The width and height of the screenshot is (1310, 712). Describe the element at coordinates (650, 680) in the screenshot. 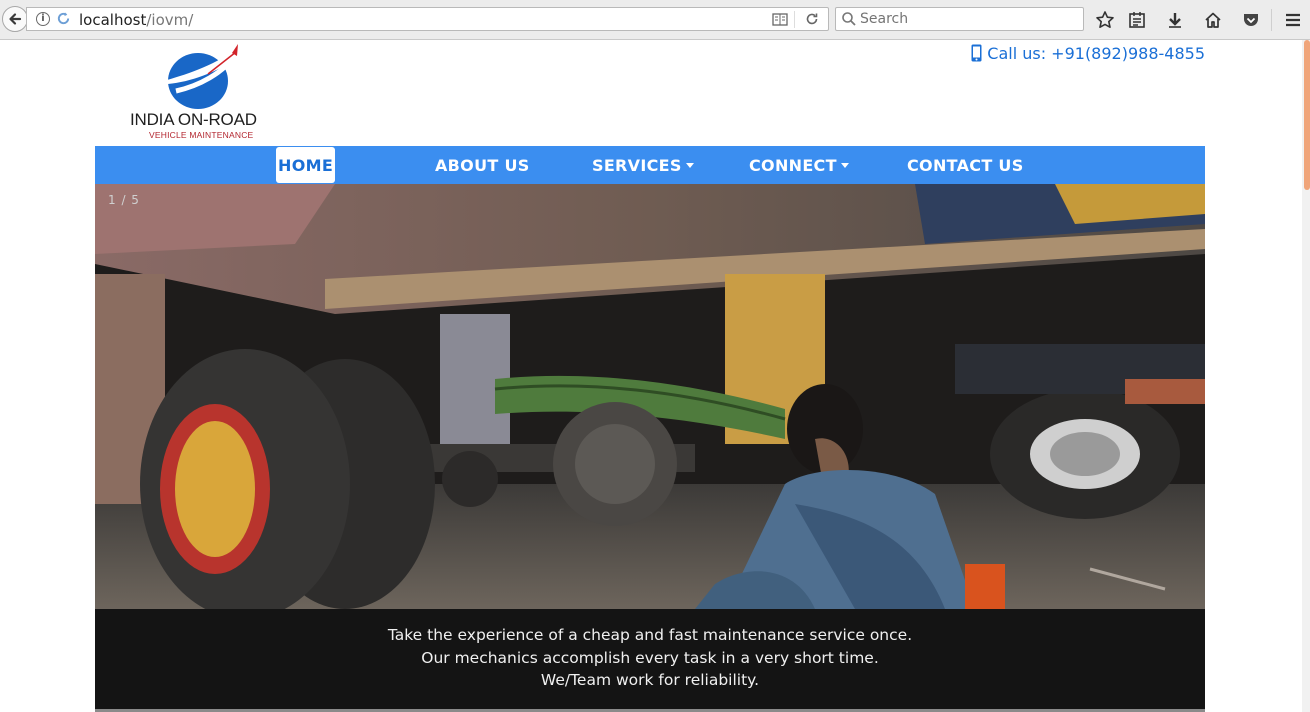

I see `caption-line-3: We/Team work for reliability.` at that location.